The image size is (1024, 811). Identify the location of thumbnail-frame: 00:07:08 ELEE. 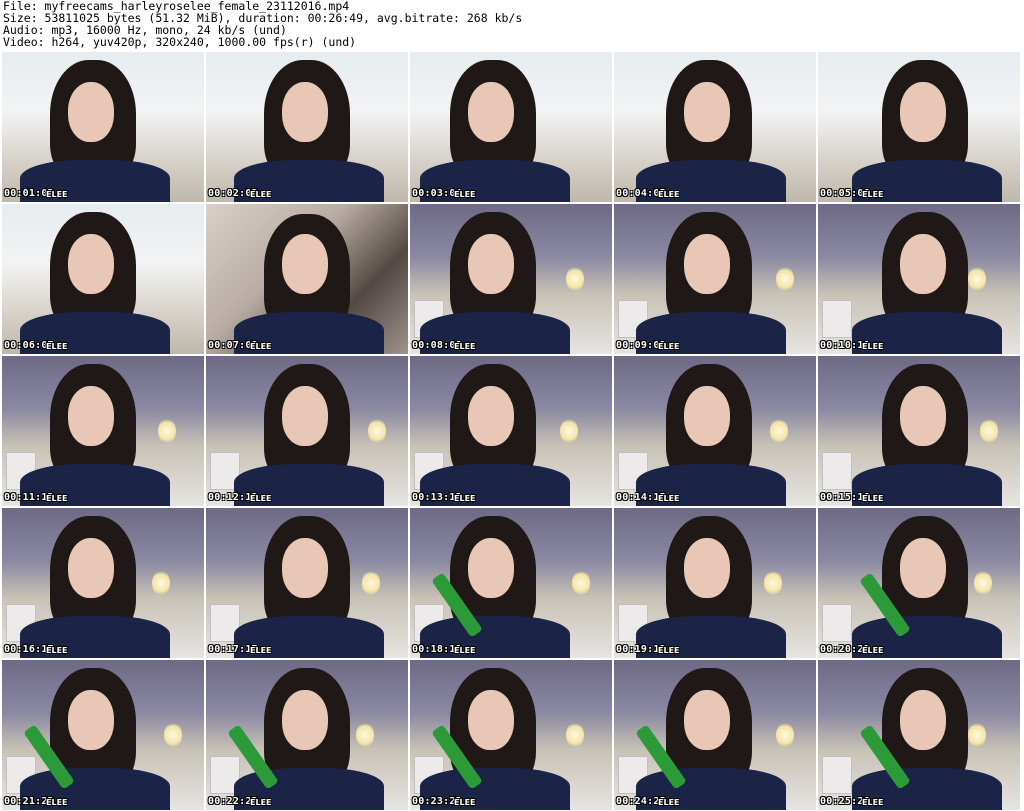
(307, 279).